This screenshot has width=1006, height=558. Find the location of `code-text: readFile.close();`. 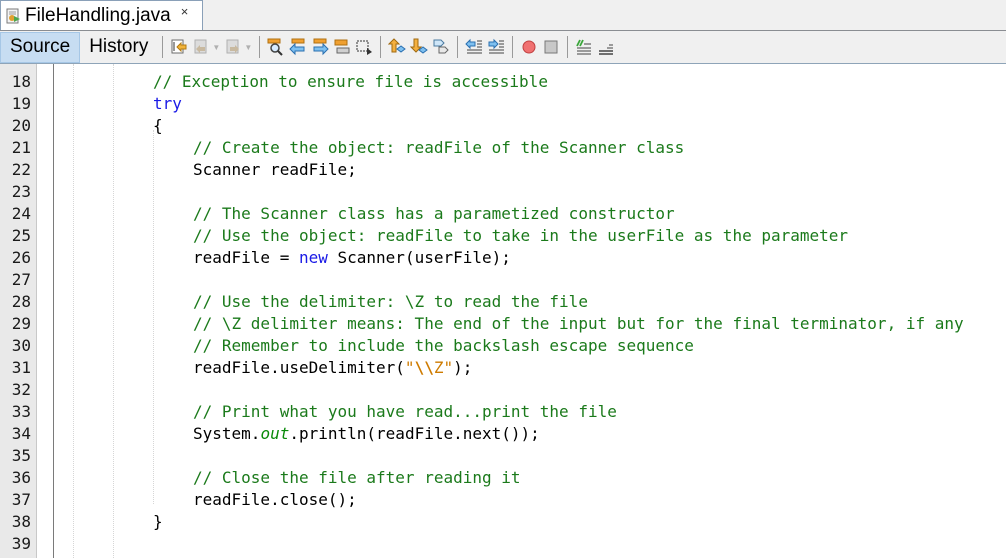

code-text: readFile.close(); is located at coordinates (275, 500).